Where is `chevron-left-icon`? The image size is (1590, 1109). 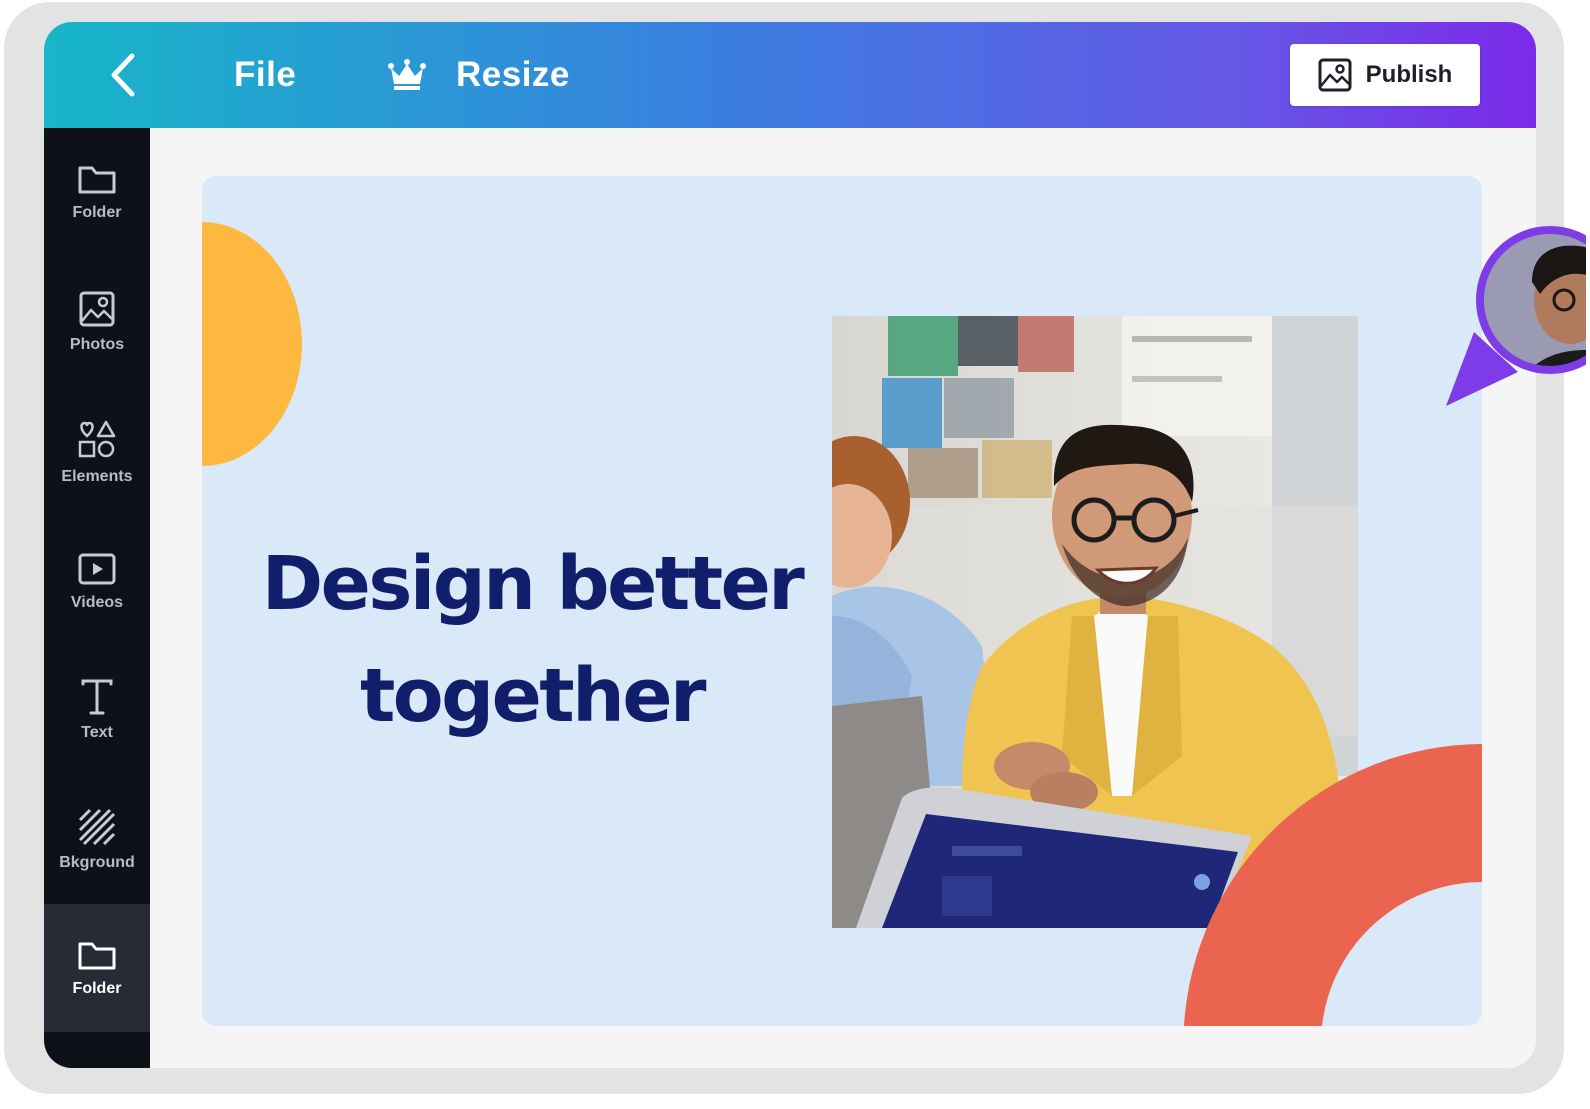
chevron-left-icon is located at coordinates (123, 75).